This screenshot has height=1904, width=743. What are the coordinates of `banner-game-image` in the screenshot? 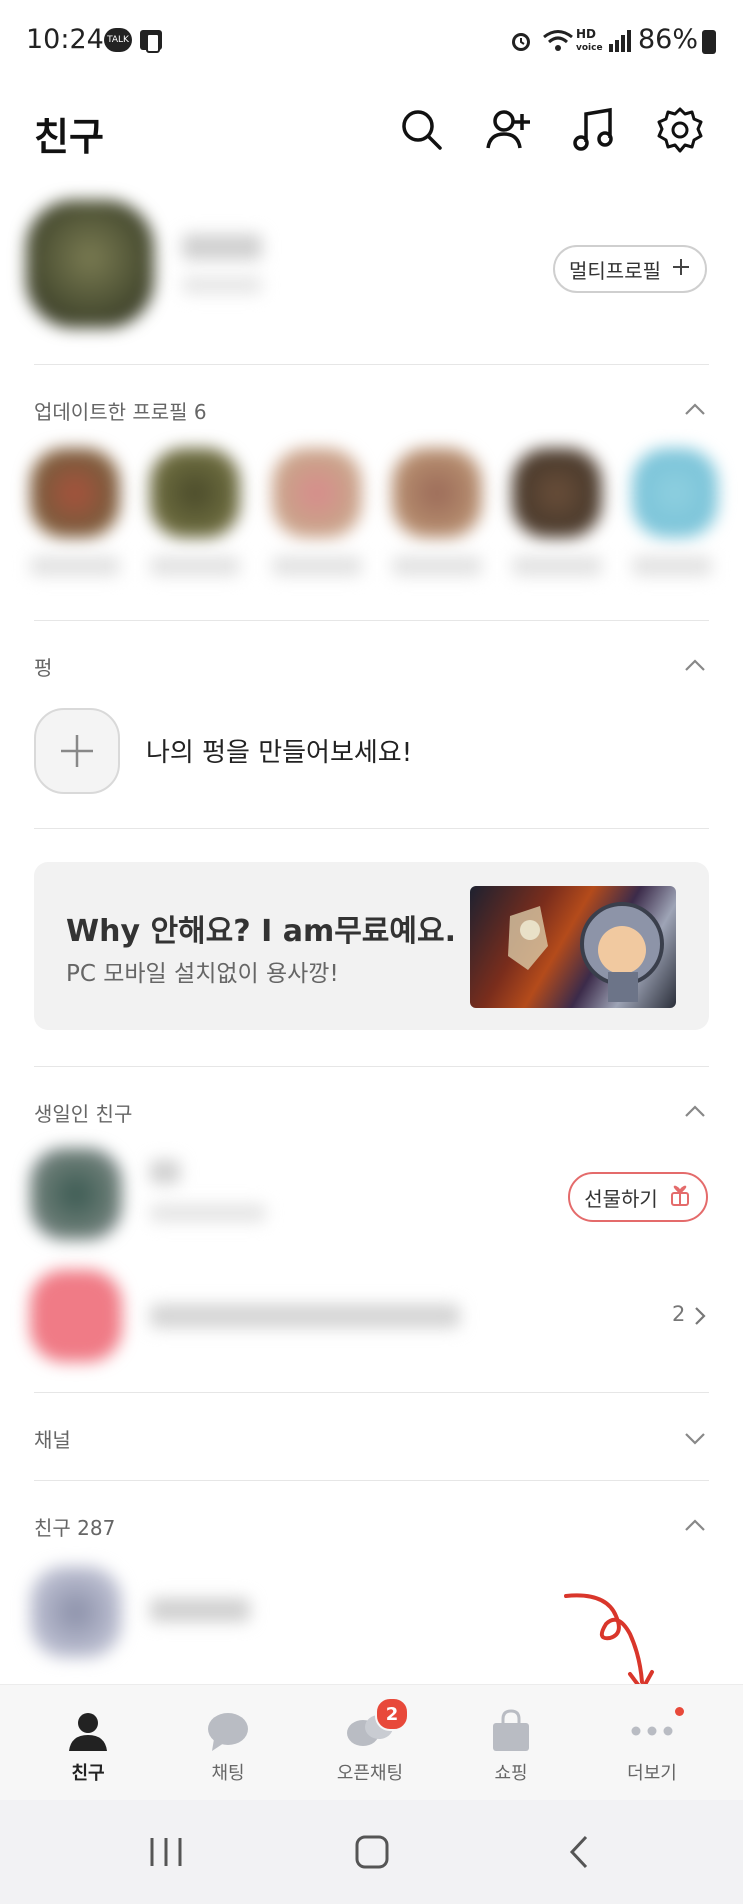 It's located at (573, 947).